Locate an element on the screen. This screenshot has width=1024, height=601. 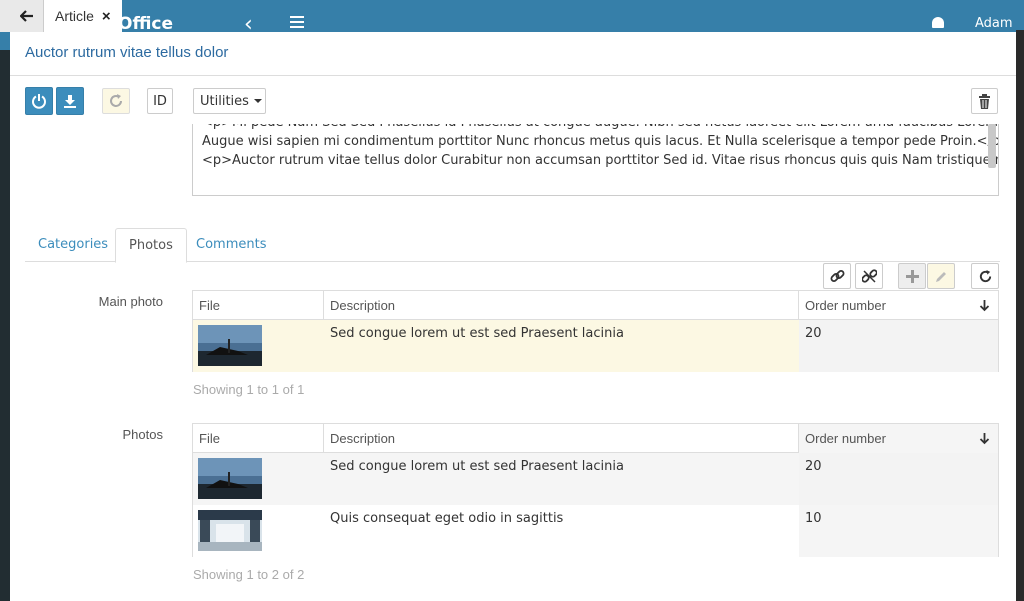
power-icon is located at coordinates (39, 101).